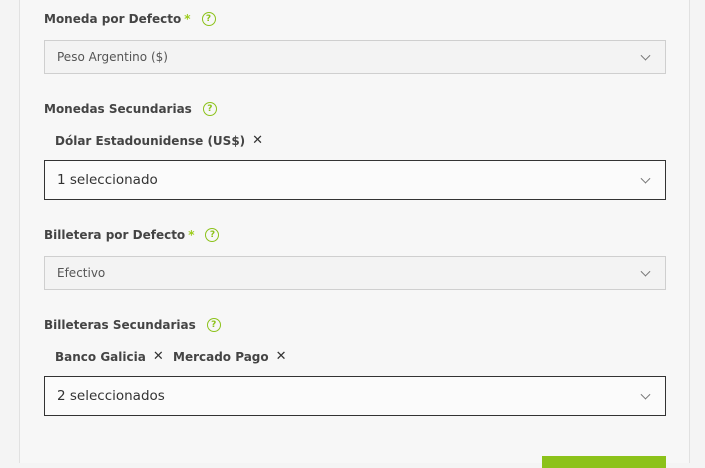 This screenshot has height=468, width=705. Describe the element at coordinates (355, 273) in the screenshot. I see `default-wallet-select: Efectivo` at that location.